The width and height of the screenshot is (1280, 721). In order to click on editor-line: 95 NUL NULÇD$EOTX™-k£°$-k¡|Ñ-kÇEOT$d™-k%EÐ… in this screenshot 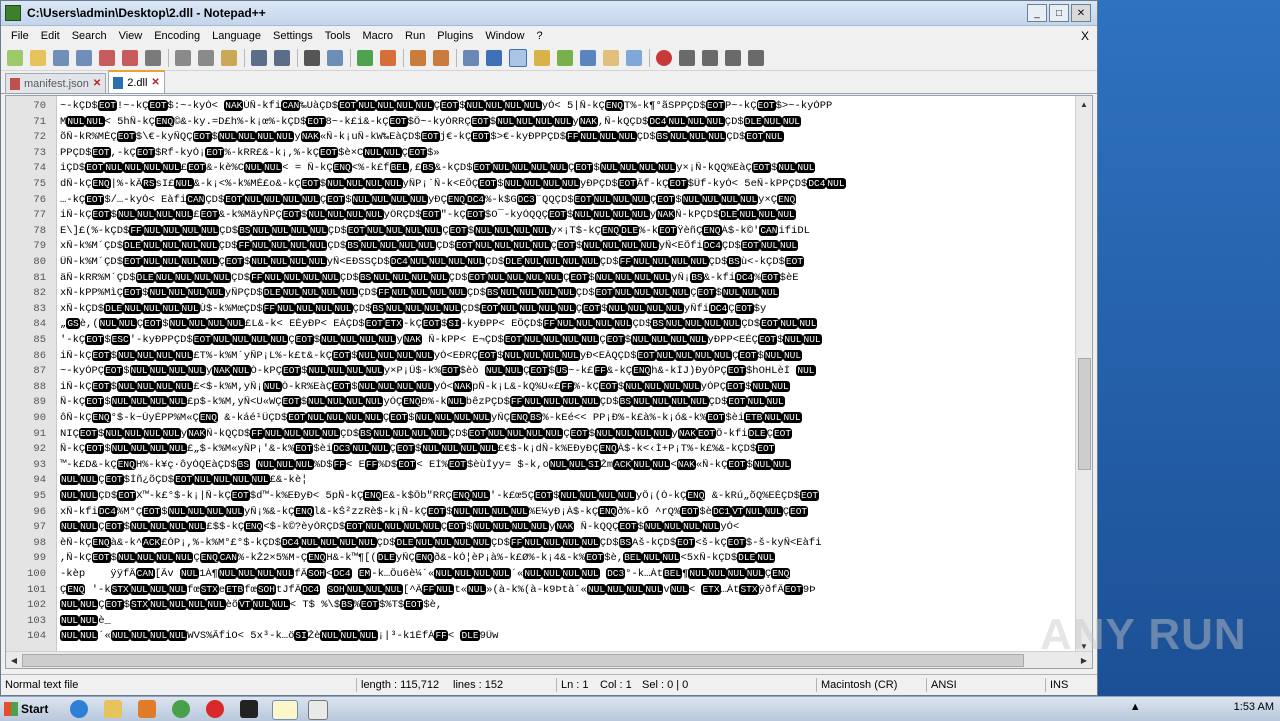, I will do `click(544, 498)`.